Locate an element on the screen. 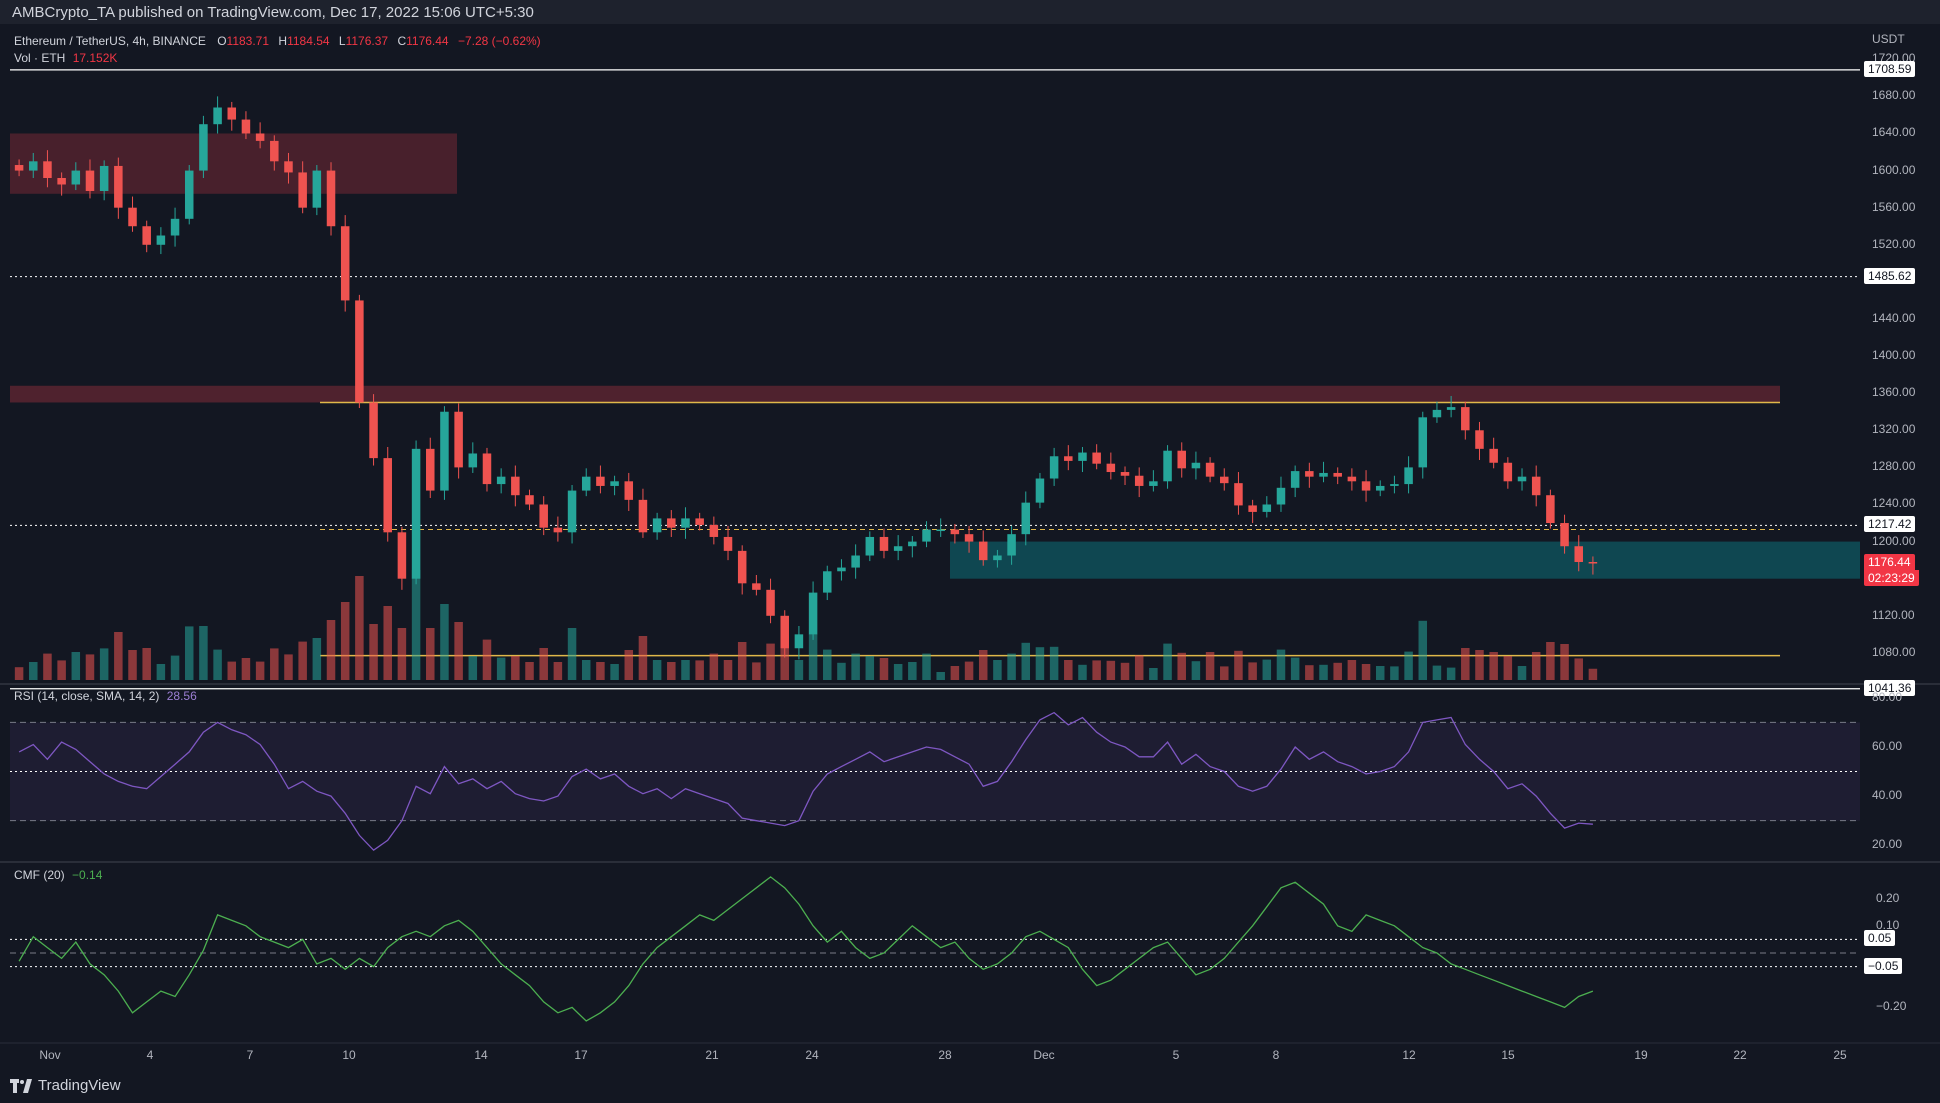  price-tick-label: 1640.00 is located at coordinates (1894, 132).